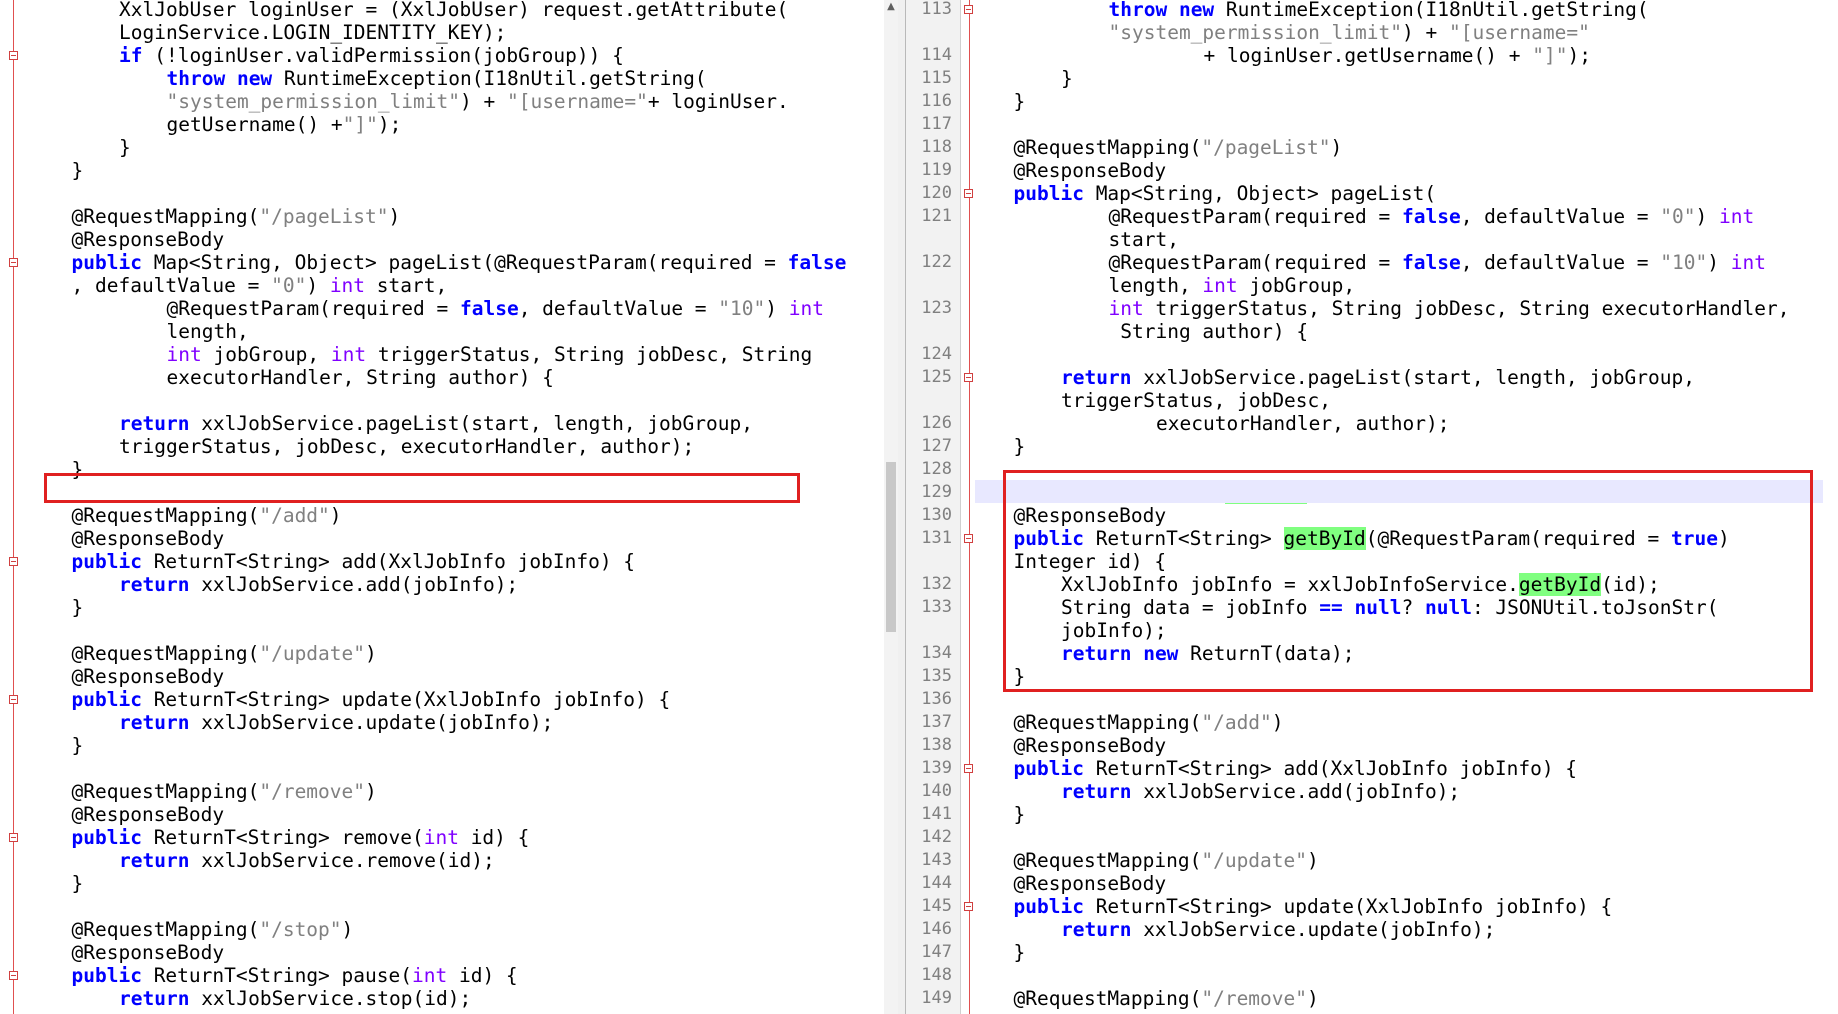 Image resolution: width=1838 pixels, height=1014 pixels. Describe the element at coordinates (312, 653) in the screenshot. I see `code-token-str: "/update"` at that location.